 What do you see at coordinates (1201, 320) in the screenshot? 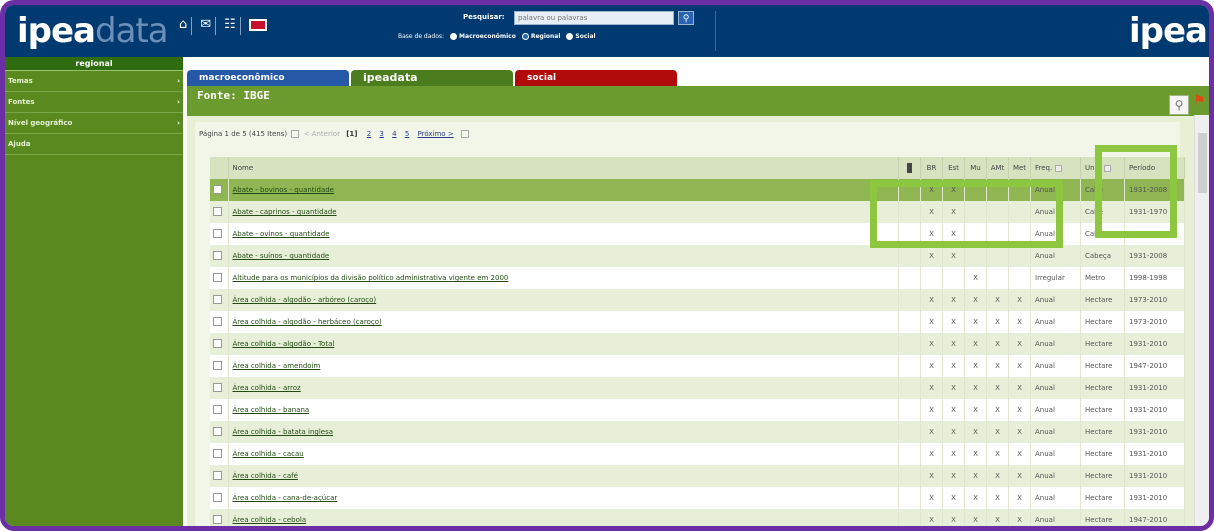
I see `scrollbar` at bounding box center [1201, 320].